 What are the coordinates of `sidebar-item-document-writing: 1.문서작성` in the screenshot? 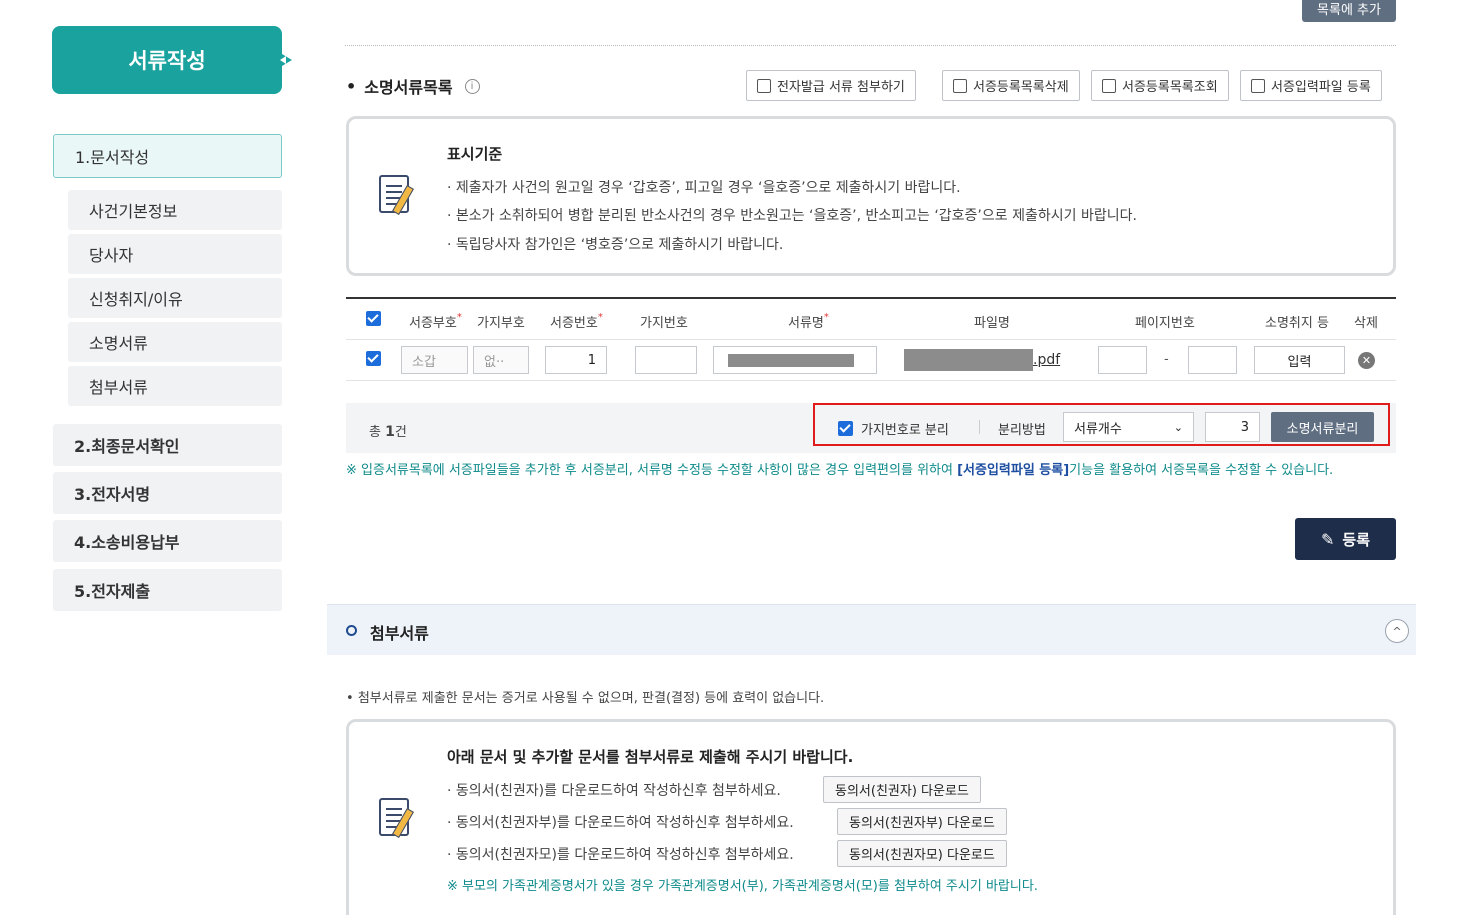 It's located at (167, 156).